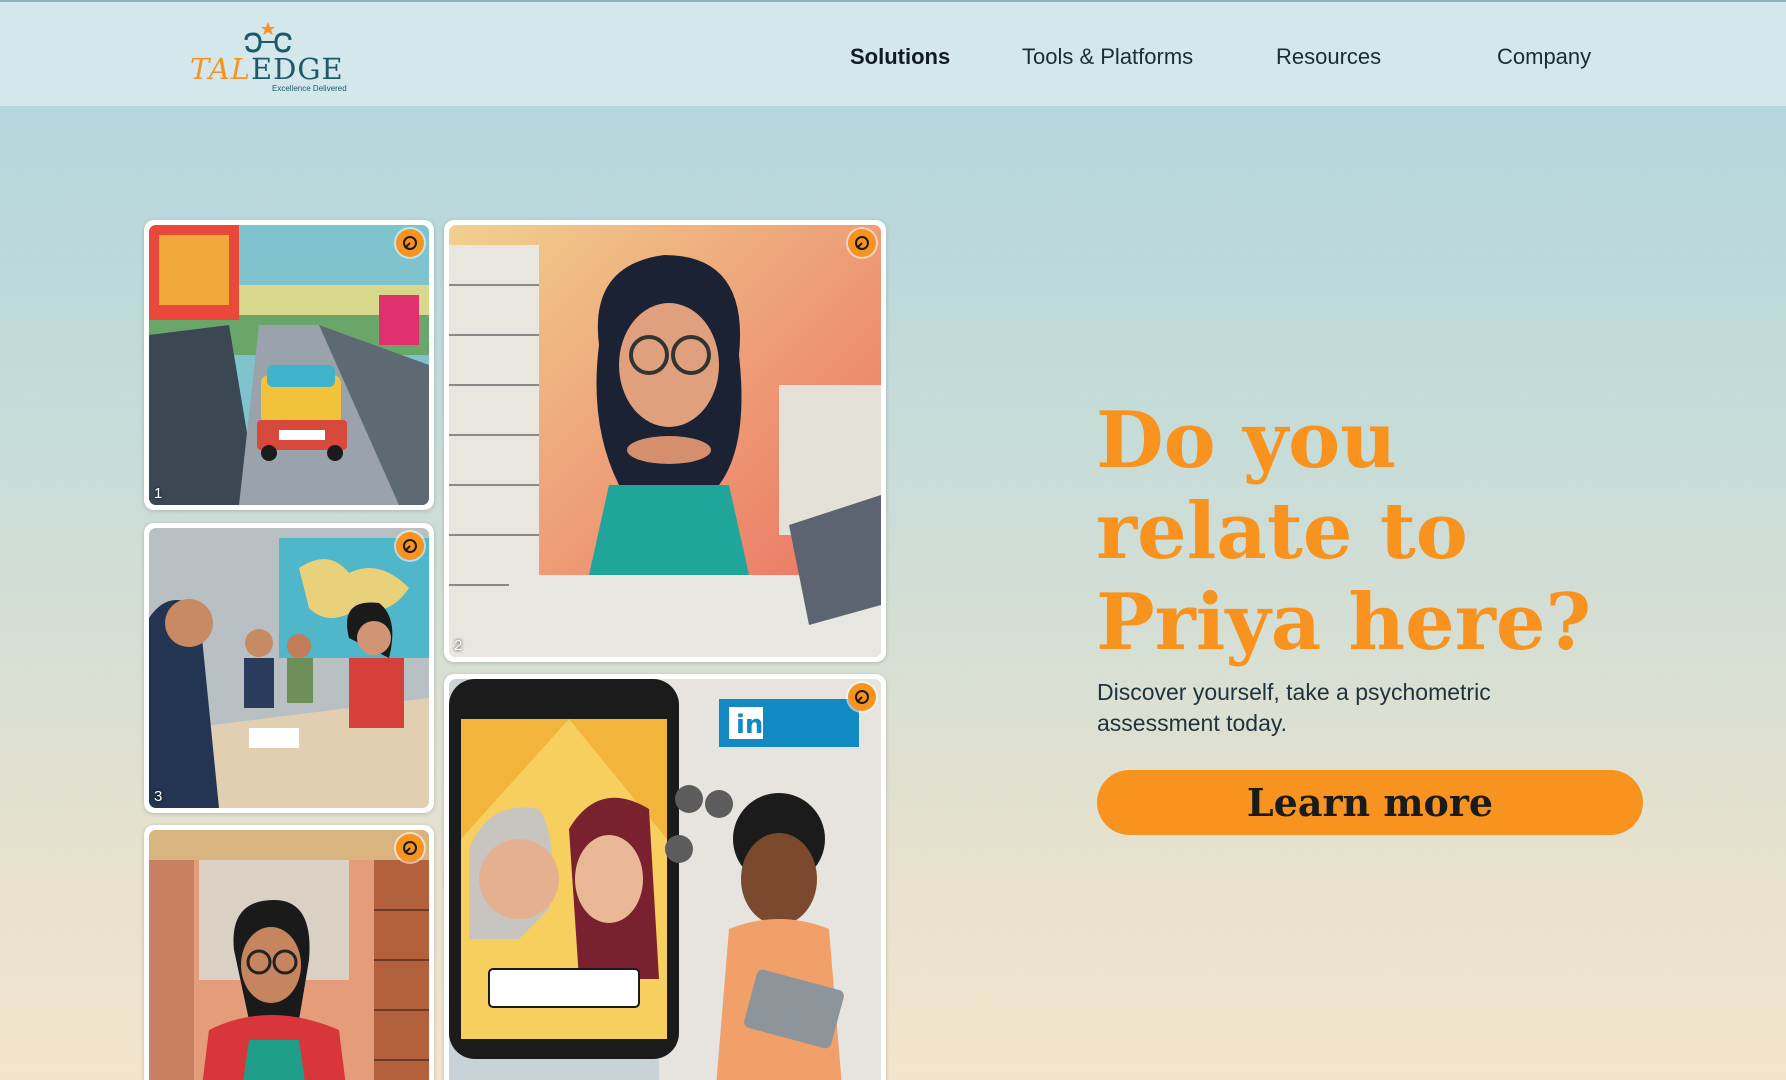  I want to click on gallery-tile-4: in, so click(665, 877).